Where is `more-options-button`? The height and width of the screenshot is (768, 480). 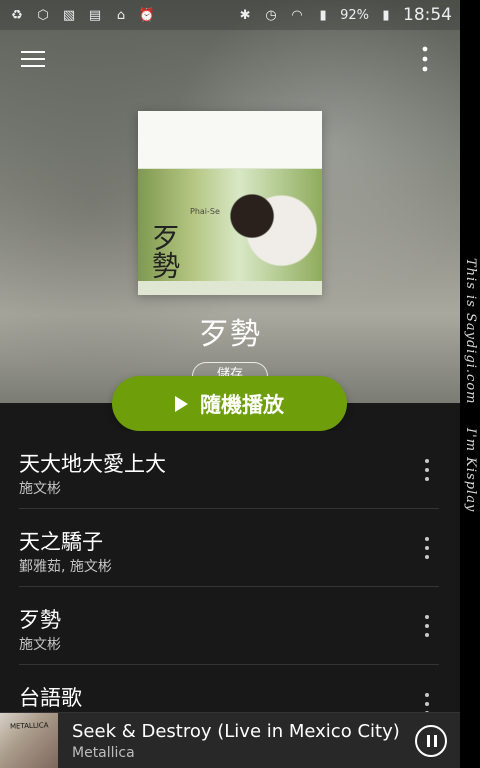 more-options-button is located at coordinates (425, 59).